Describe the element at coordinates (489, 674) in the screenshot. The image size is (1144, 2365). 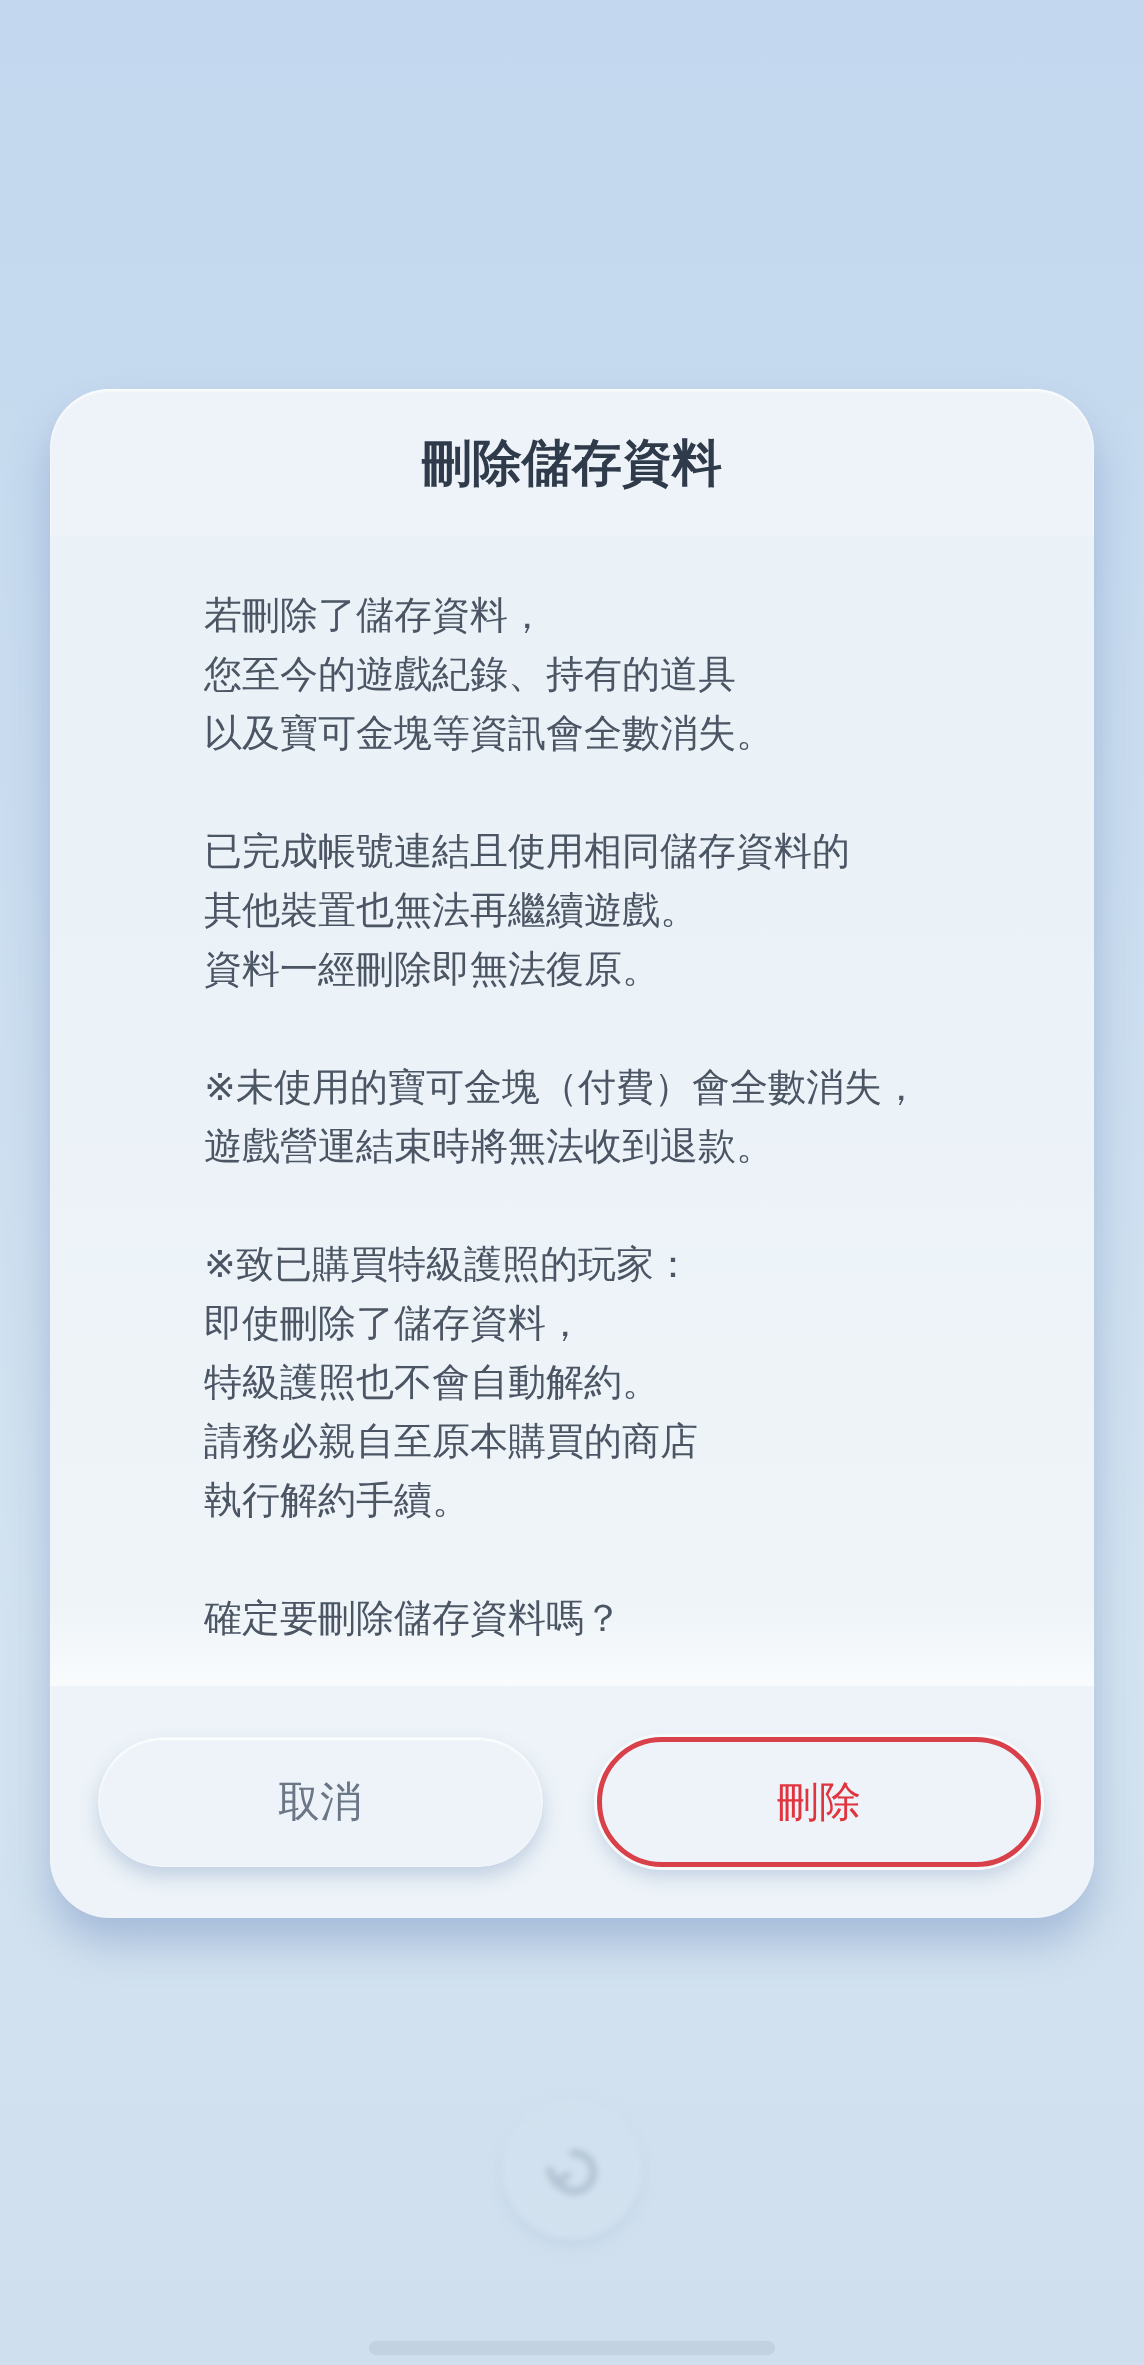
I see `message-paragraph: 若刪除了儲存資料， 您至今的遊戲紀錄、持有的道具 以及寶可金塊等資訊會全數消失。` at that location.